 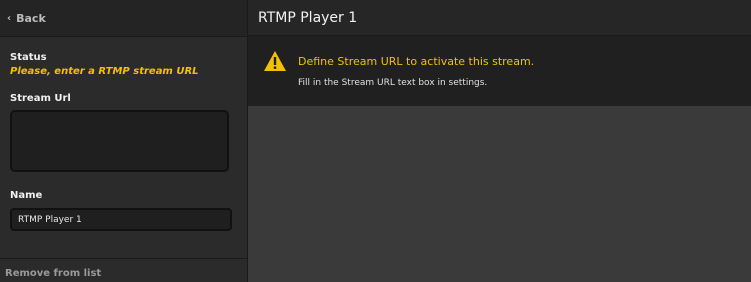 I want to click on chevron-left-icon: ‹, so click(x=9, y=18).